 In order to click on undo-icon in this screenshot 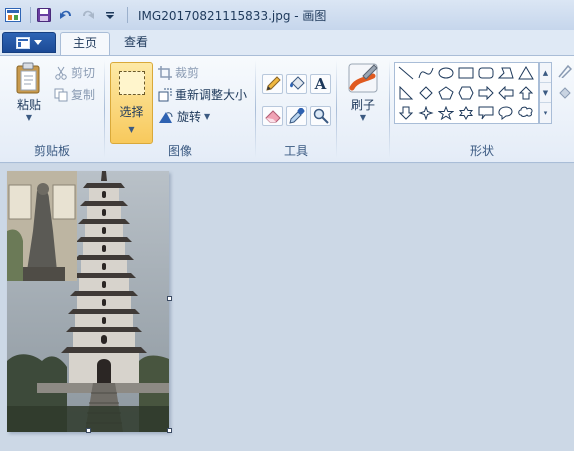, I will do `click(66, 15)`.